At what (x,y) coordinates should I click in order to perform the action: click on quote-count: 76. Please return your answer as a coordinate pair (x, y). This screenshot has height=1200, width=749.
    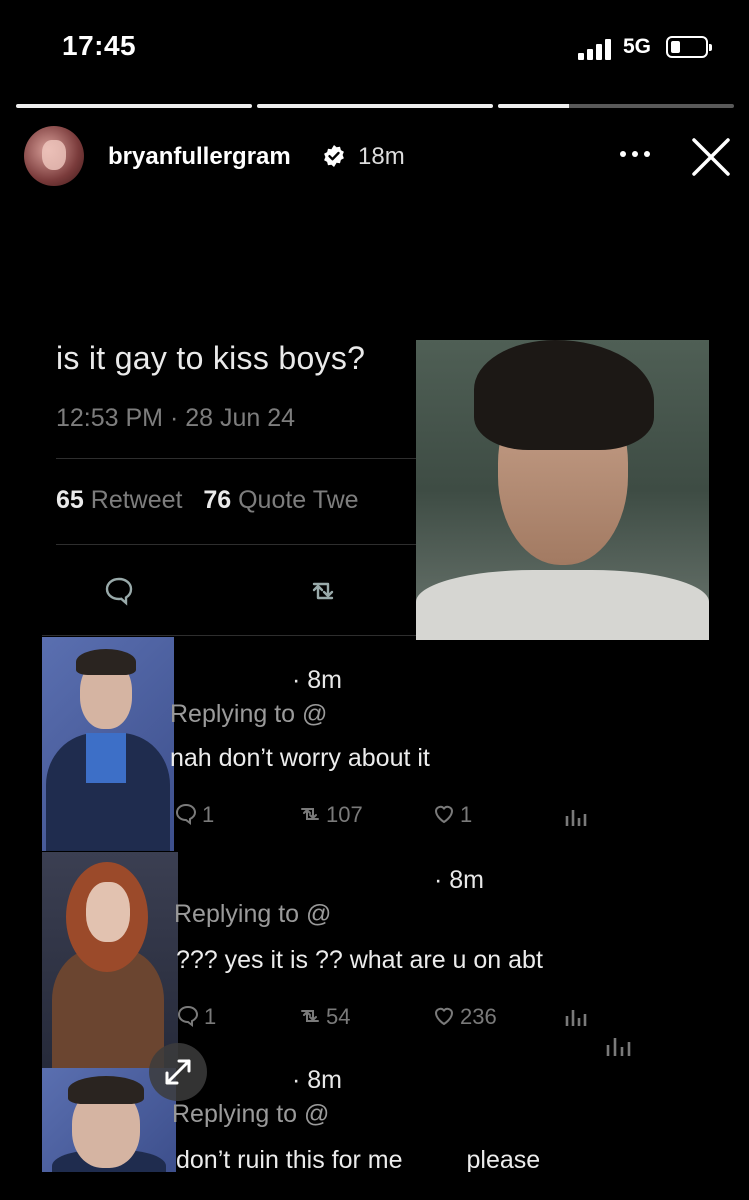
    Looking at the image, I should click on (217, 500).